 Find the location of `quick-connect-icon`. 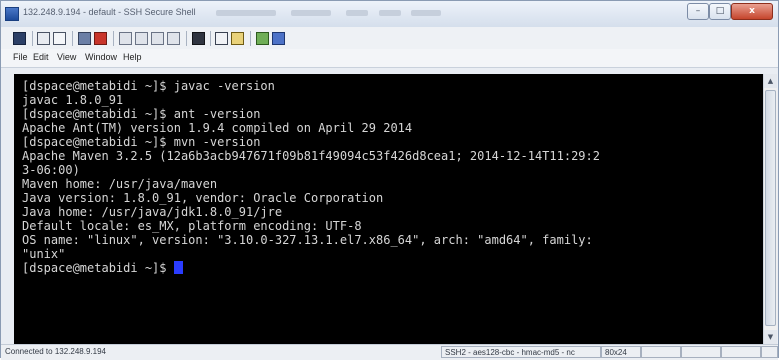

quick-connect-icon is located at coordinates (84, 38).